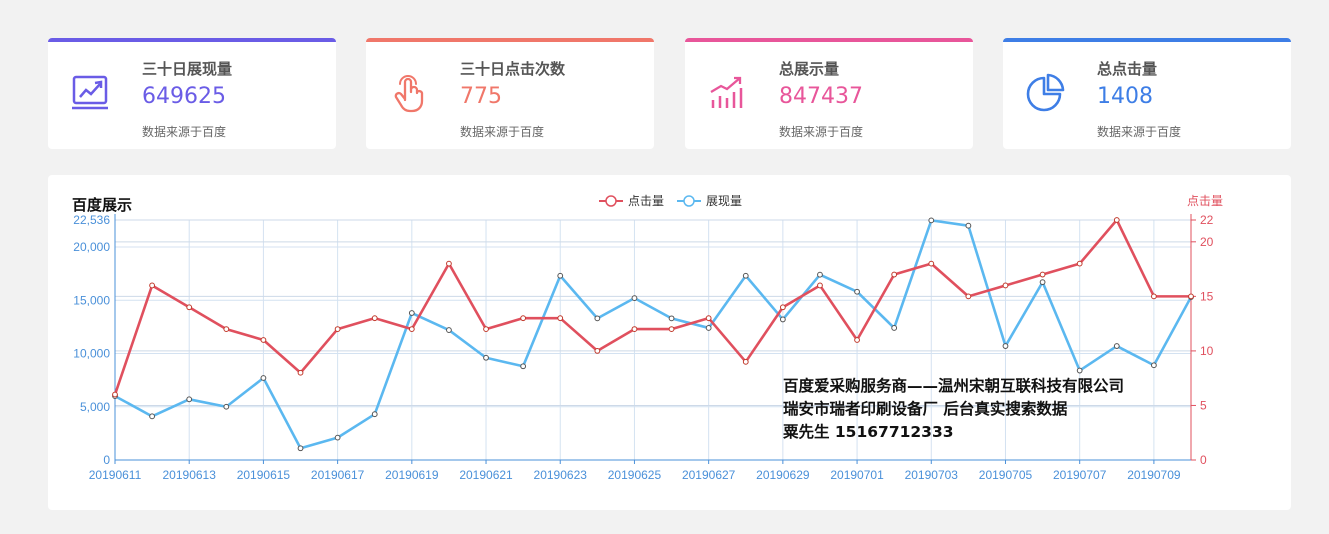 The width and height of the screenshot is (1329, 534). I want to click on tap-hand-icon, so click(409, 94).